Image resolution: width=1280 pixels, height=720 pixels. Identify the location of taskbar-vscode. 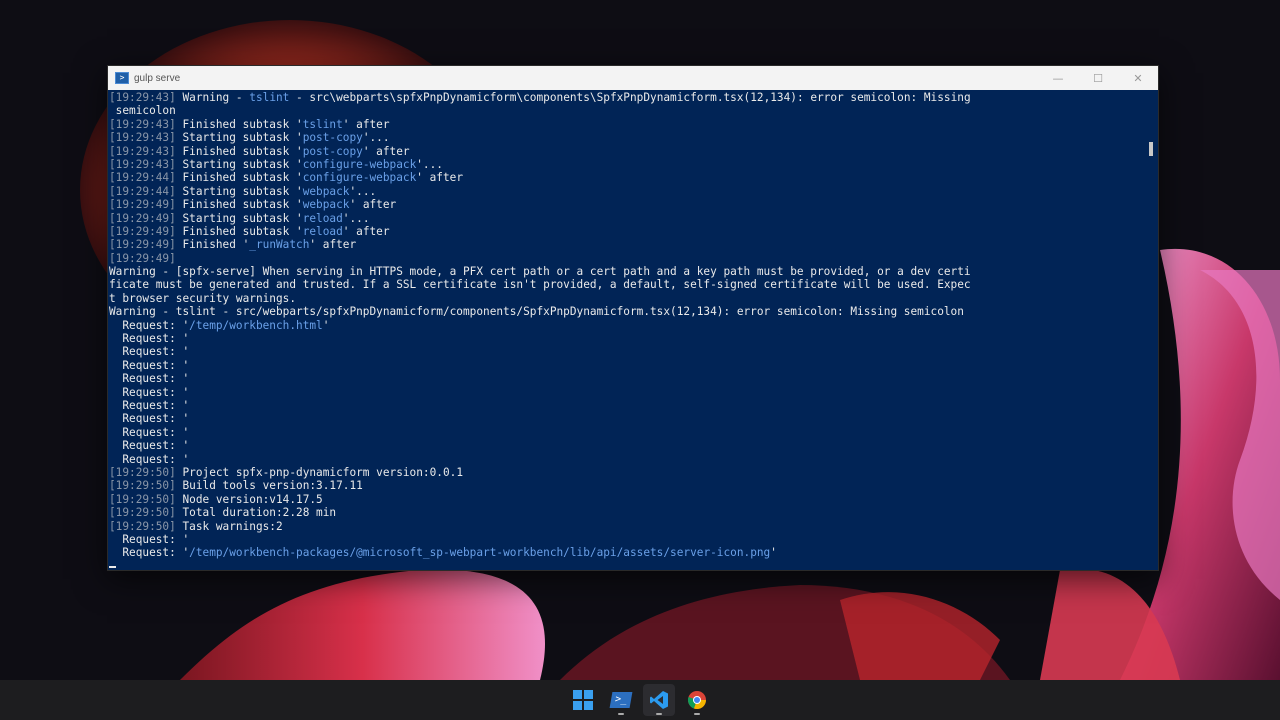
(659, 700).